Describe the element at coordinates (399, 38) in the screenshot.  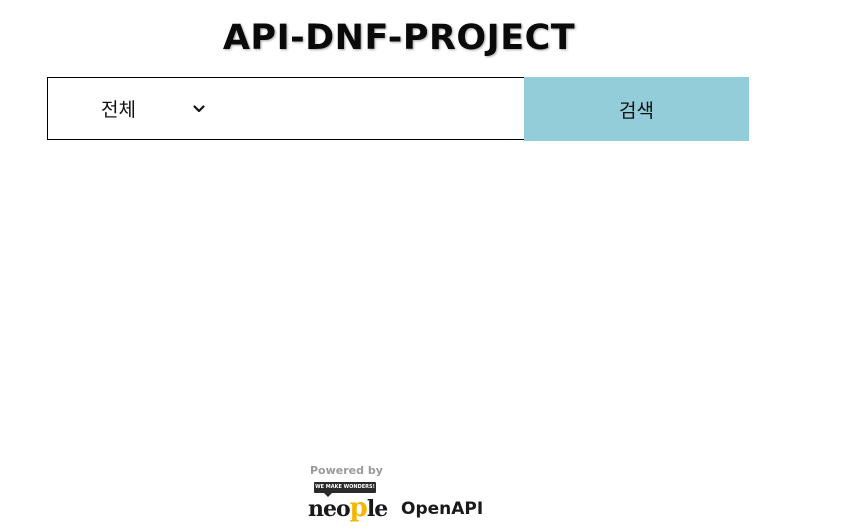
I see `page-title: API-DNF-PROJECT` at that location.